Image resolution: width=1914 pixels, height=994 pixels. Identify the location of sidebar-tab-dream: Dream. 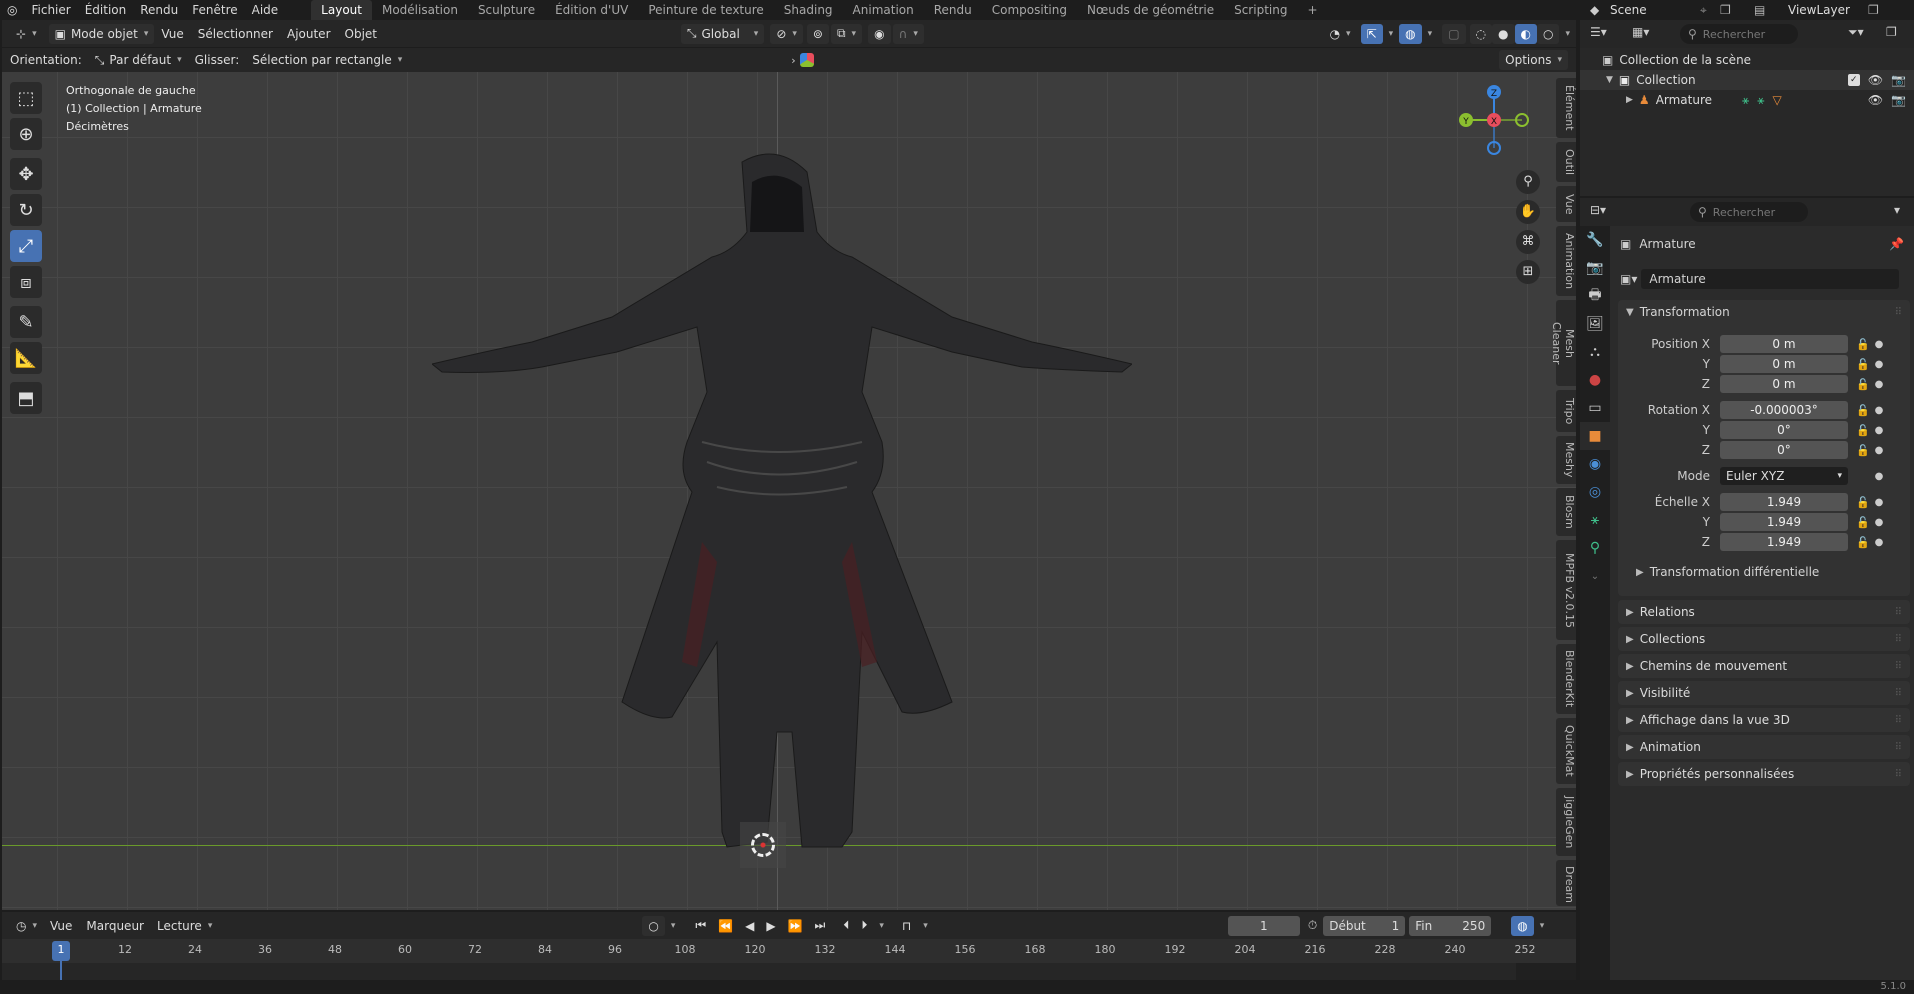
(1566, 883).